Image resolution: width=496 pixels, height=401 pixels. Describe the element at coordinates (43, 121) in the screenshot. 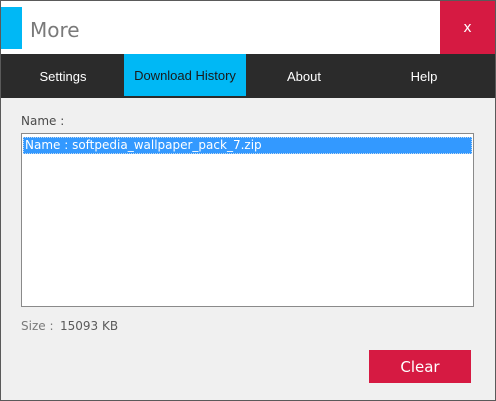

I see `name-label: Name :` at that location.